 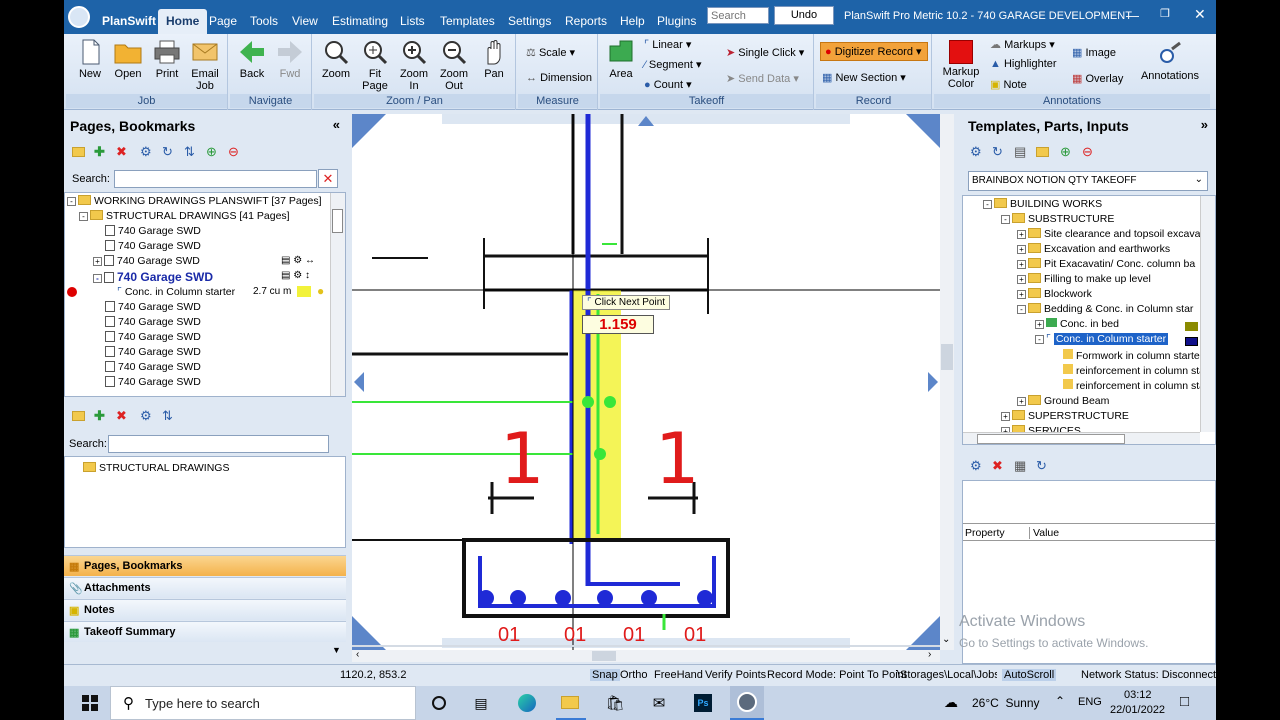 What do you see at coordinates (946, 639) in the screenshot?
I see `scroll-down-icon: ⌄` at bounding box center [946, 639].